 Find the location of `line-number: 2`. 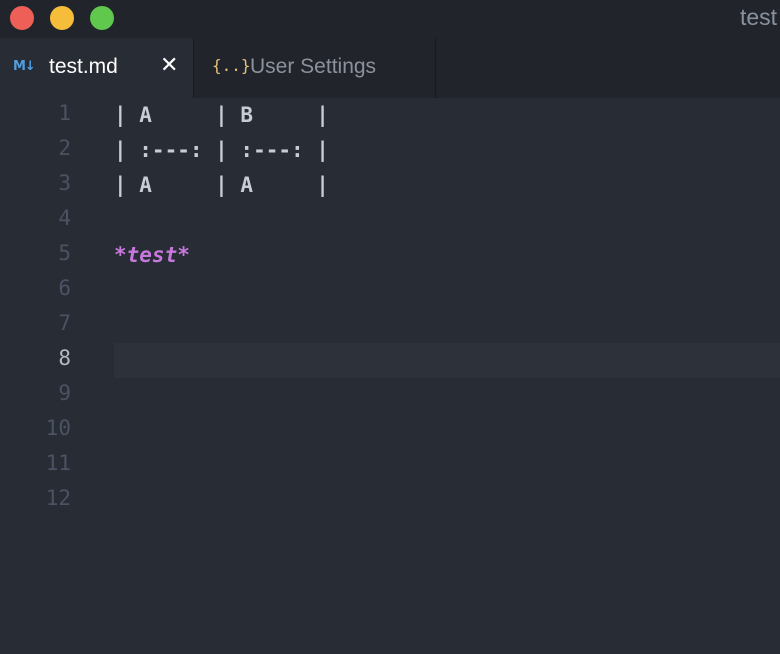

line-number: 2 is located at coordinates (64, 148).